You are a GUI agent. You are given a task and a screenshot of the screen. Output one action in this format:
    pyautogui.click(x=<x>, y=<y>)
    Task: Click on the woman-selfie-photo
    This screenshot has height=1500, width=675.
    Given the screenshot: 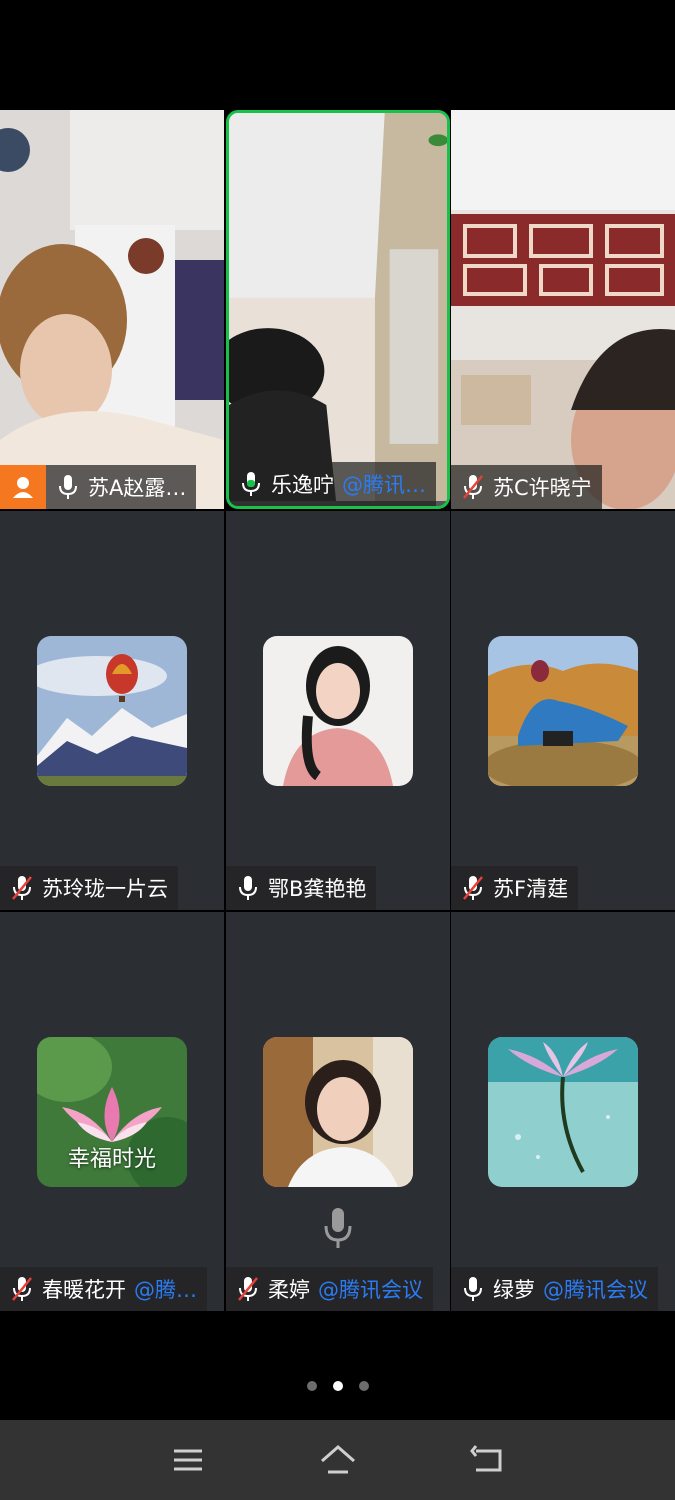 What is the action you would take?
    pyautogui.click(x=338, y=1112)
    